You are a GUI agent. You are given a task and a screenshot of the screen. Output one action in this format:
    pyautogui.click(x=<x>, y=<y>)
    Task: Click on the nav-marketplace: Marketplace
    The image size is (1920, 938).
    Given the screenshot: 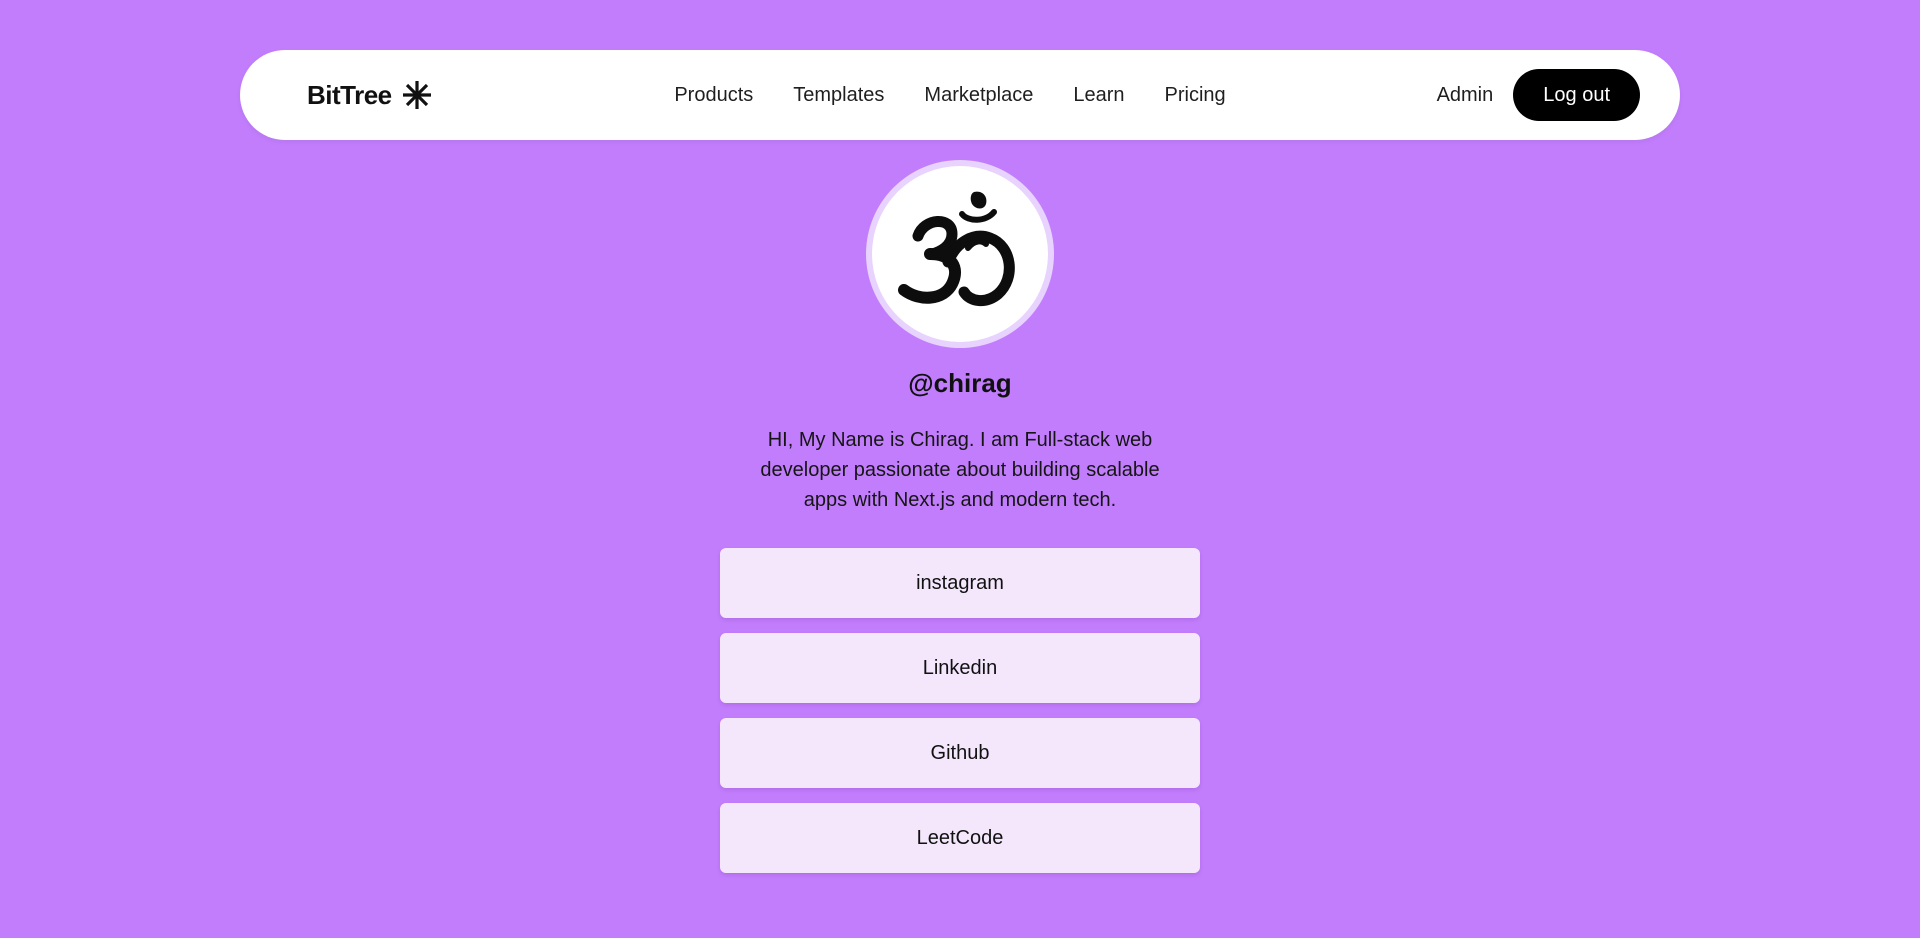 What is the action you would take?
    pyautogui.click(x=978, y=95)
    